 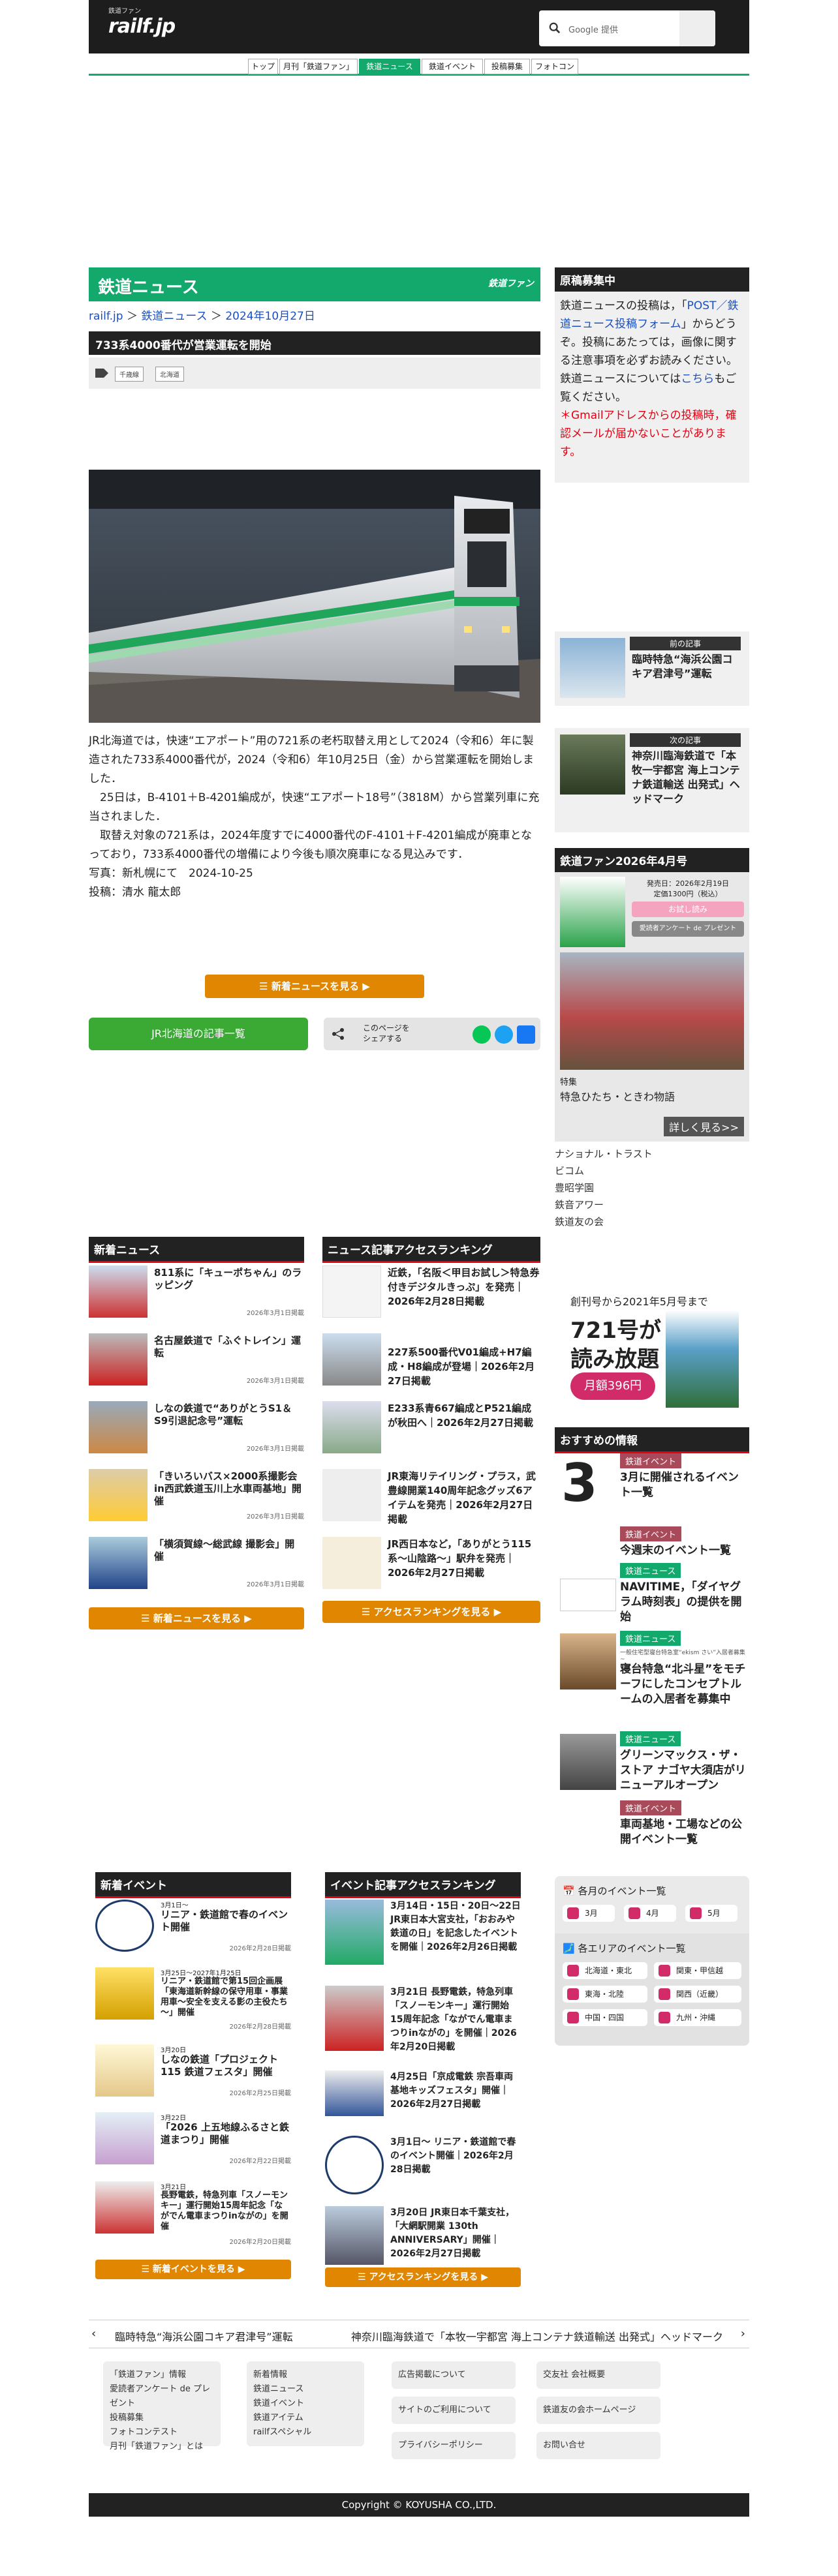 I want to click on subscription-promo: 創刊号から2021年5月号まで 721号が 読み放題 月額396円, so click(x=652, y=1351).